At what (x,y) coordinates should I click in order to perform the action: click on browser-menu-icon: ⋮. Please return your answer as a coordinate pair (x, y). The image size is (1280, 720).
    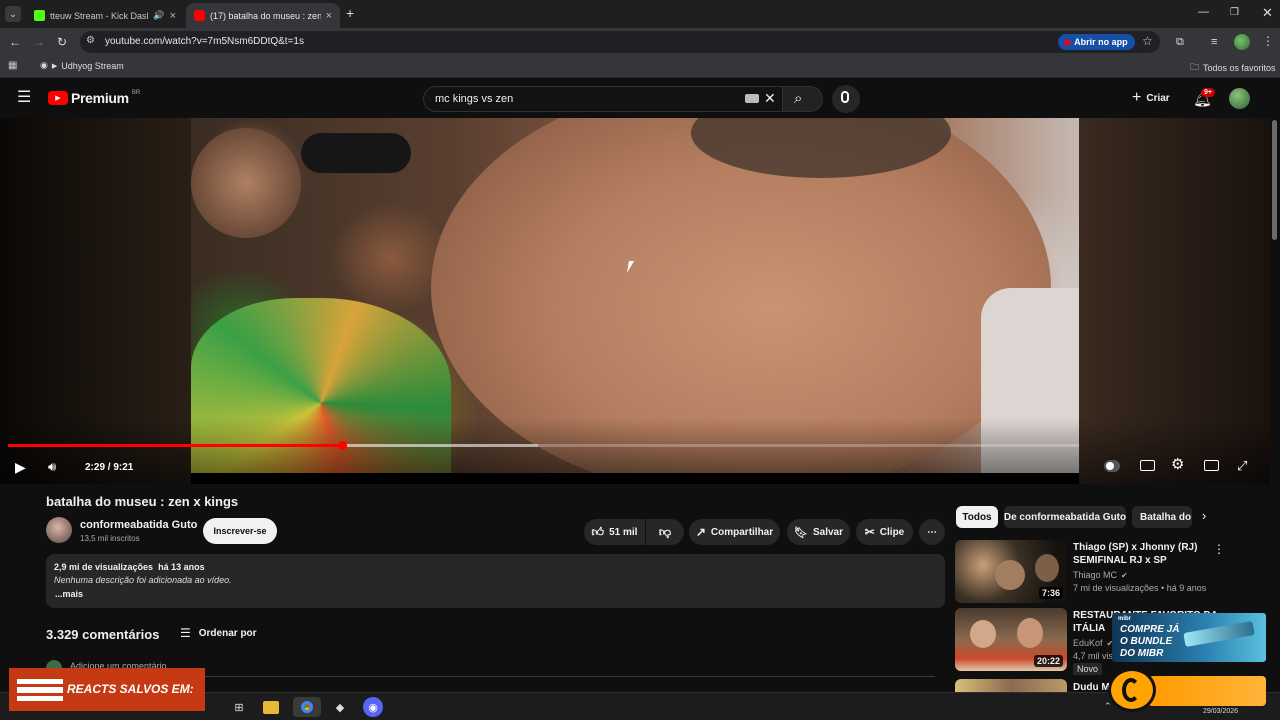
    Looking at the image, I should click on (1268, 41).